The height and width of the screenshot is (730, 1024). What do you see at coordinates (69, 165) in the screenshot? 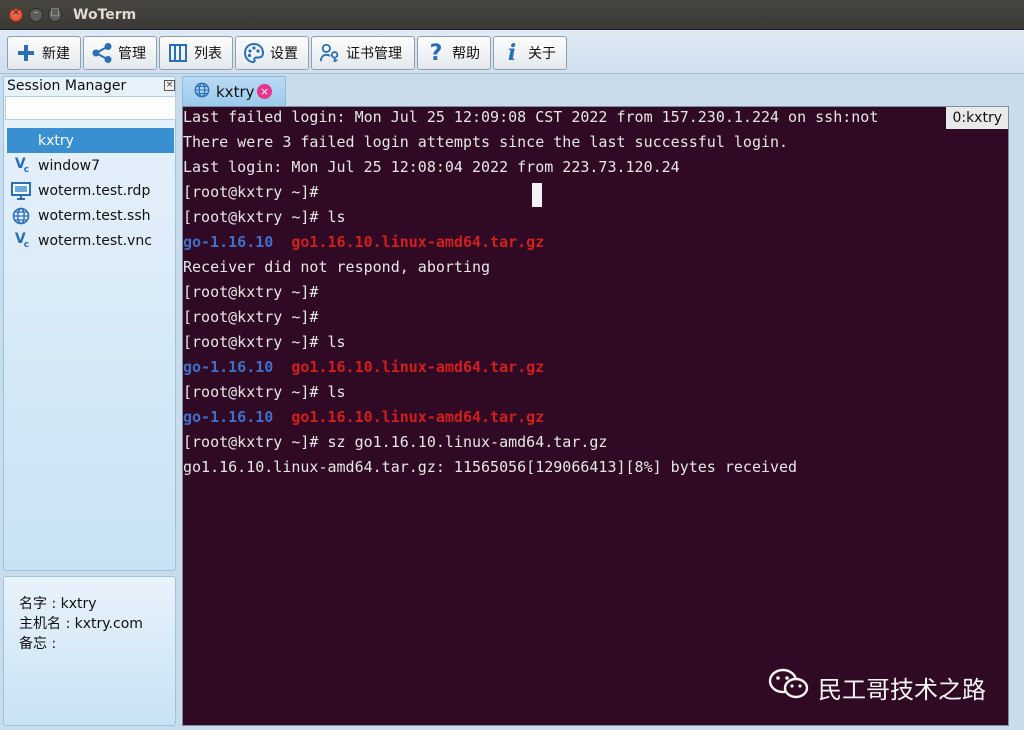
I see `session-item-label: window7` at bounding box center [69, 165].